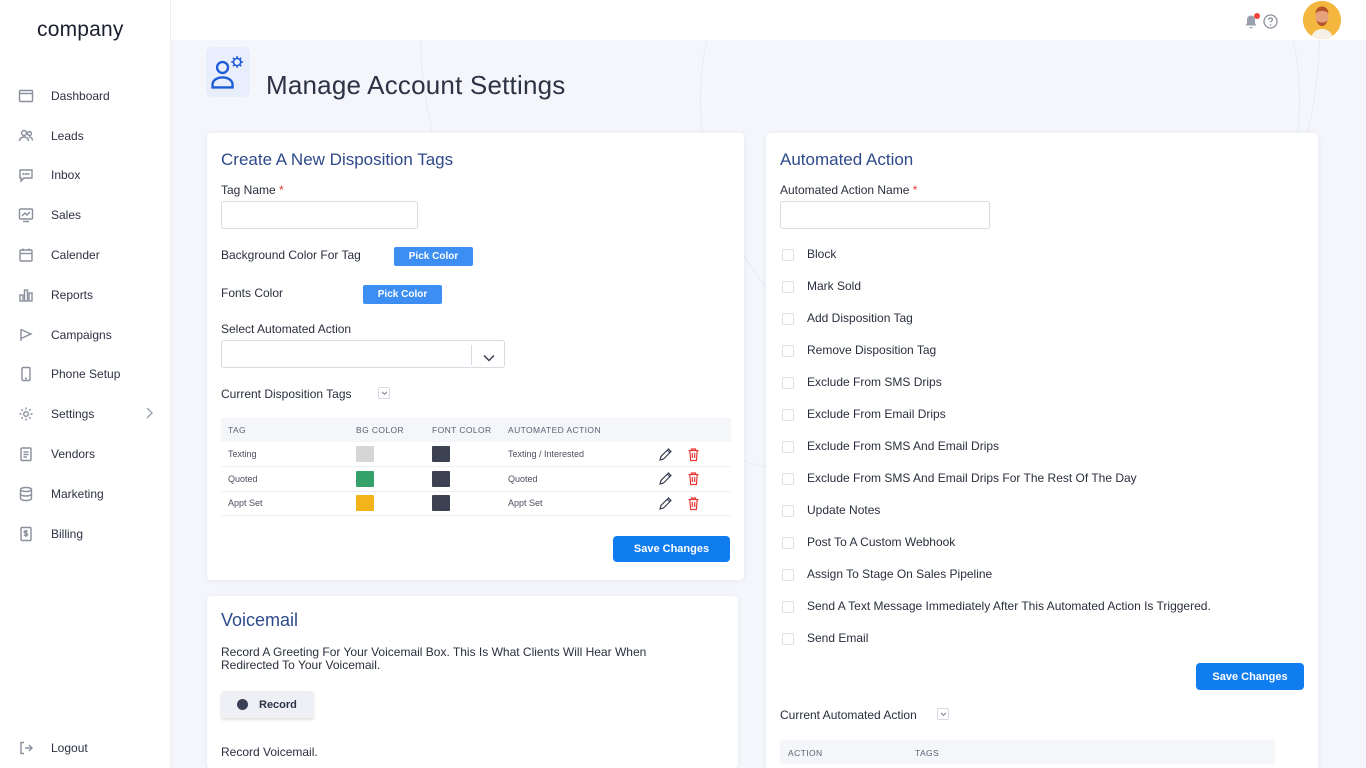  I want to click on column-header-automated-action: AUTOMATED ACTION, so click(576, 430).